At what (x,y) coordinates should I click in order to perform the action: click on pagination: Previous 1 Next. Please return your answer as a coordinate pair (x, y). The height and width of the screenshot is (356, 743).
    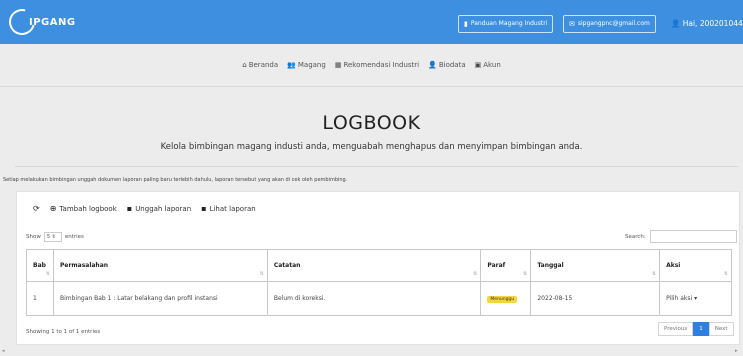
    Looking at the image, I should click on (696, 329).